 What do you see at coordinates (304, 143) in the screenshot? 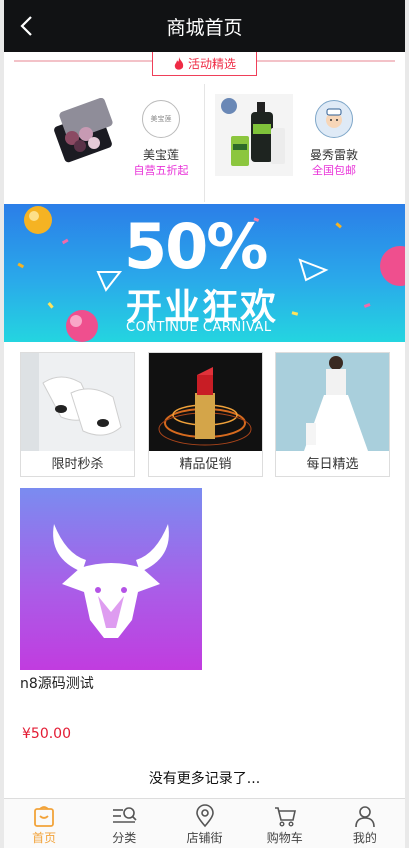
I see `promo-card-mentholatum: 曼秀雷敦 全国包邮` at bounding box center [304, 143].